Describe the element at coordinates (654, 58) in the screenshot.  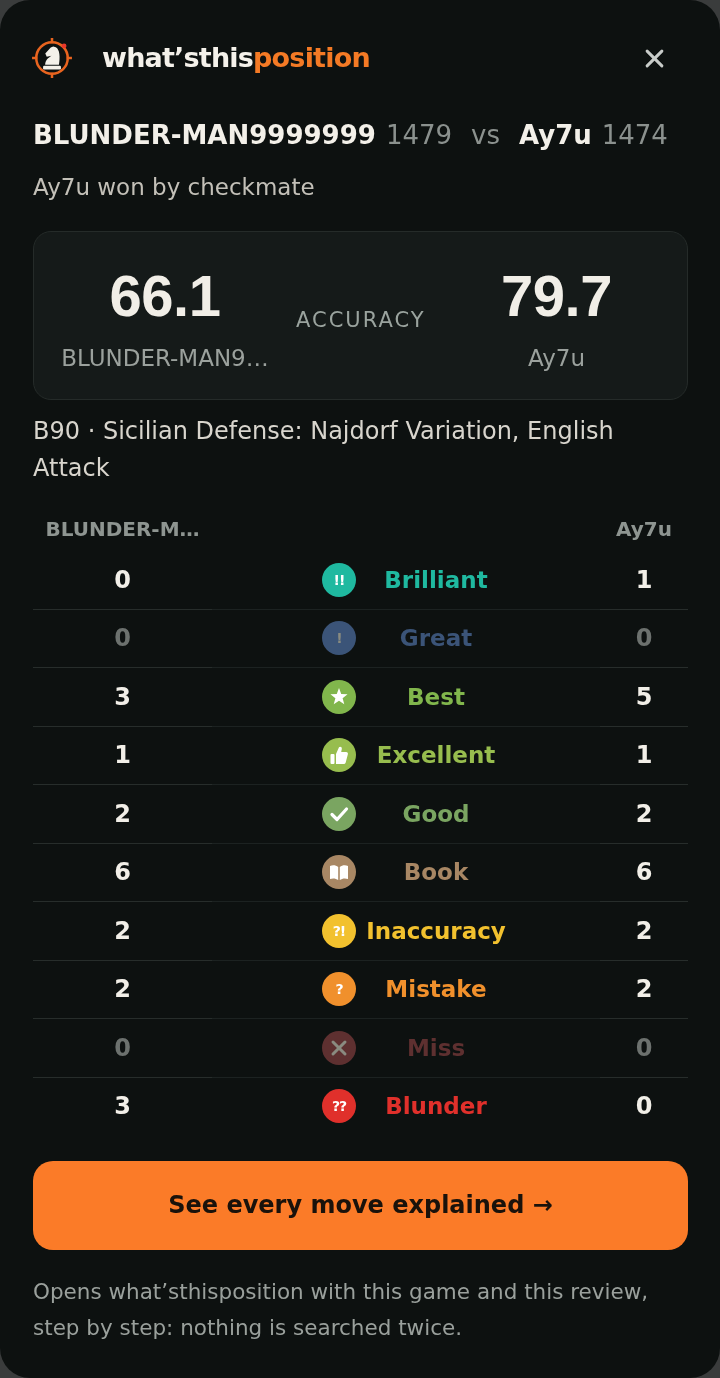
I see `close-icon` at that location.